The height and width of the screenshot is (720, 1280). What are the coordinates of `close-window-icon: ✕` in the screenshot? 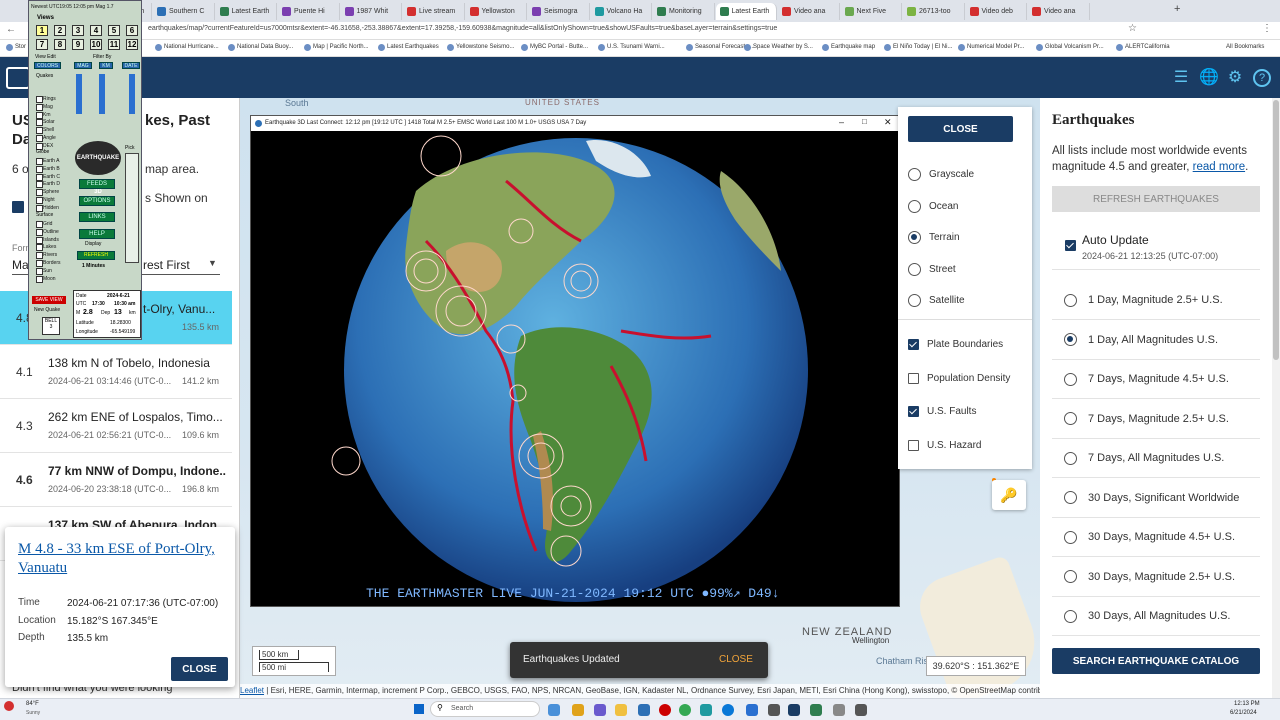 It's located at (888, 122).